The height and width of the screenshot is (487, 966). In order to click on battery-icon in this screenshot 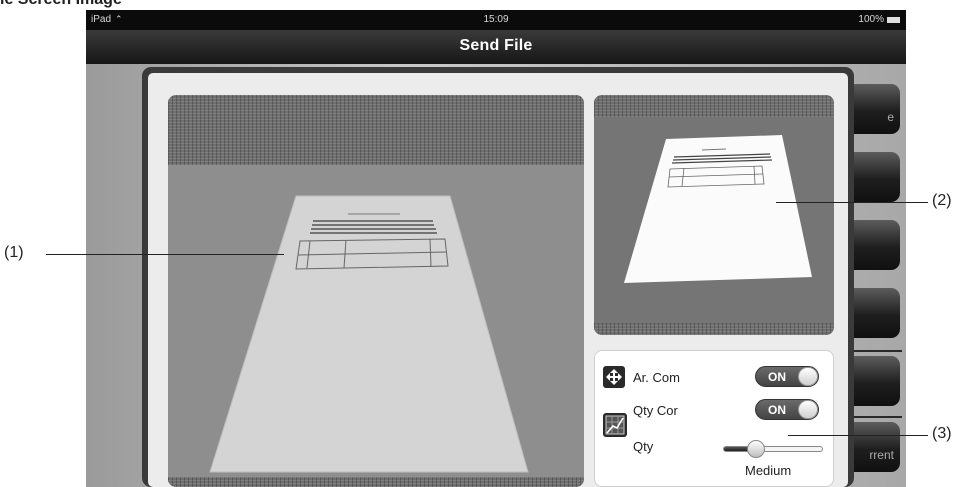, I will do `click(893, 19)`.